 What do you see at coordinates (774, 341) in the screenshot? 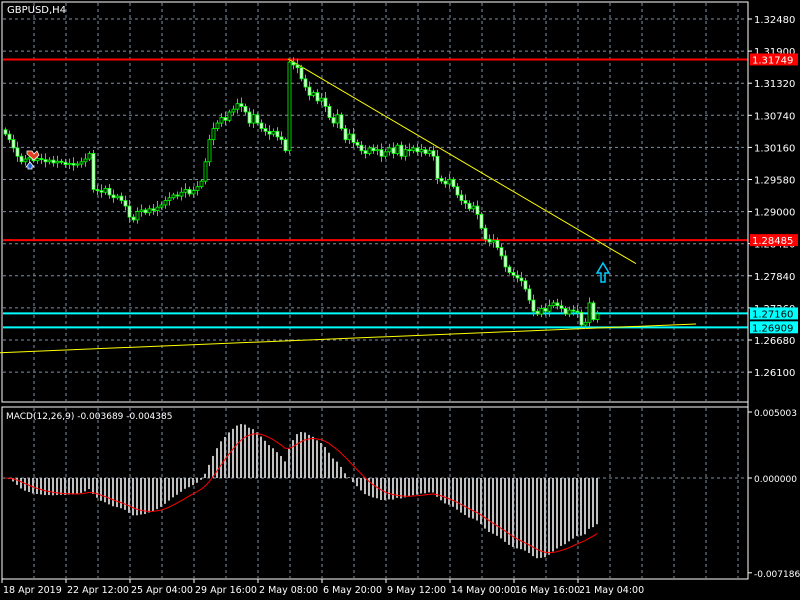
I see `price-tick-label: 1.26680` at bounding box center [774, 341].